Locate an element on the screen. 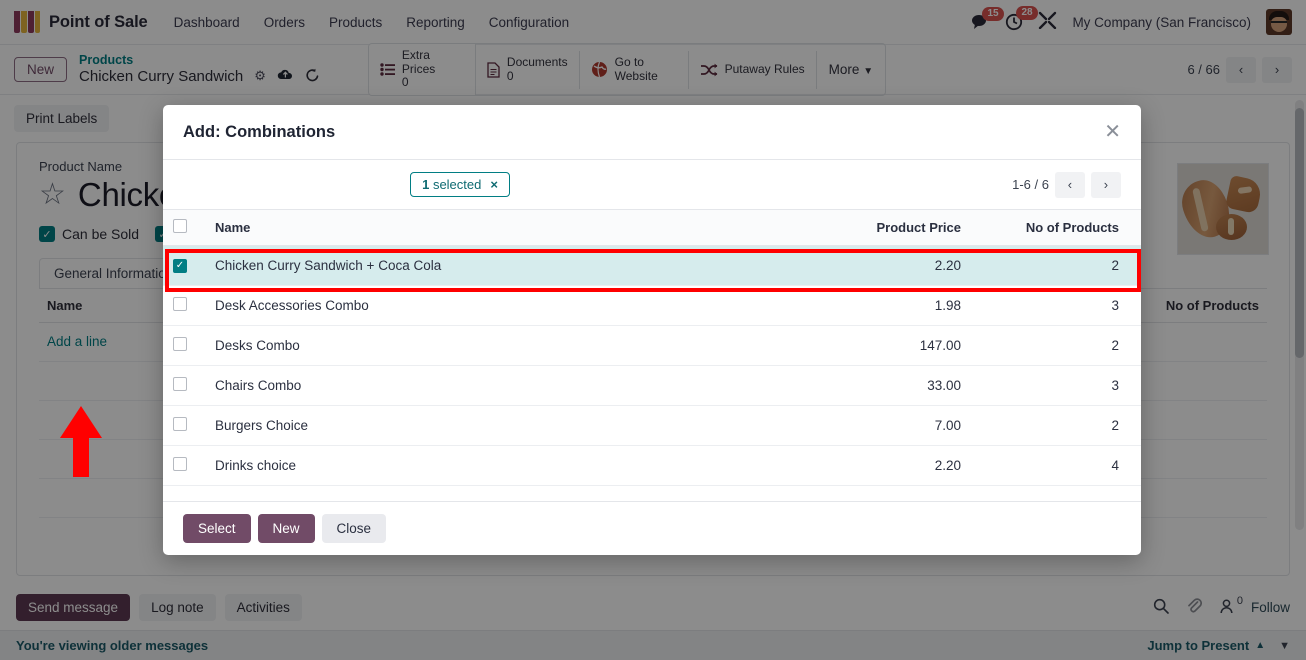  row-name: Drinks choice is located at coordinates (488, 465).